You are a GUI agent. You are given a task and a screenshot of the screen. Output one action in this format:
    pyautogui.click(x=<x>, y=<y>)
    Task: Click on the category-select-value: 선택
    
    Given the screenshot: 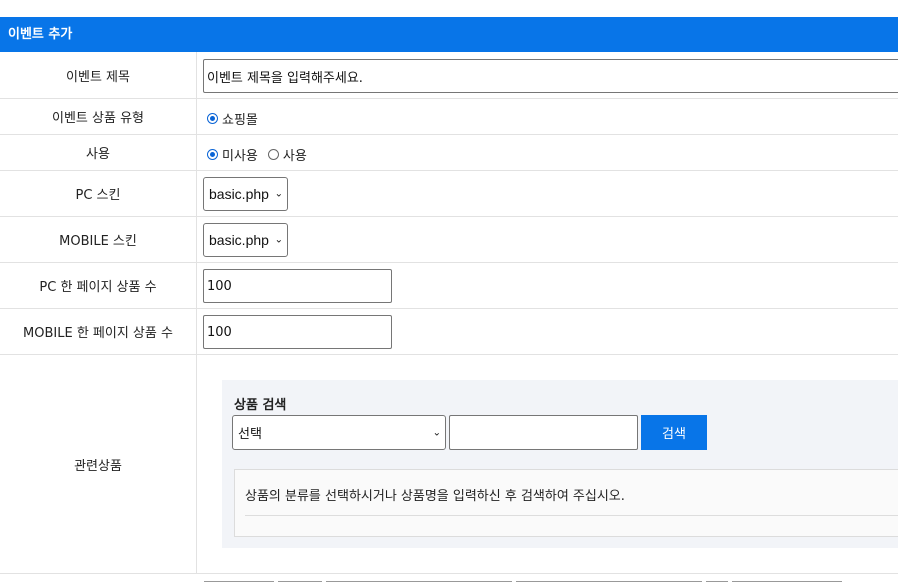 What is the action you would take?
    pyautogui.click(x=250, y=434)
    